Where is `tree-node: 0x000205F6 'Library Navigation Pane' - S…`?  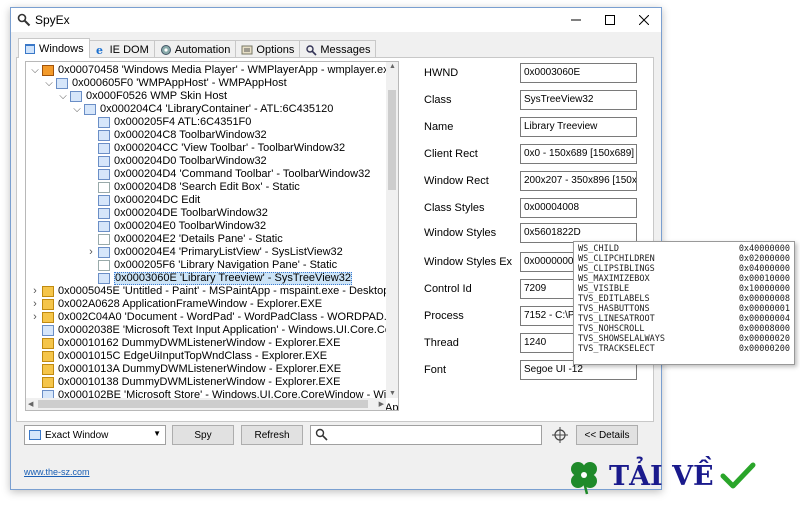
tree-node: 0x000205F6 'Library Navigation Pane' - S… is located at coordinates (206, 265).